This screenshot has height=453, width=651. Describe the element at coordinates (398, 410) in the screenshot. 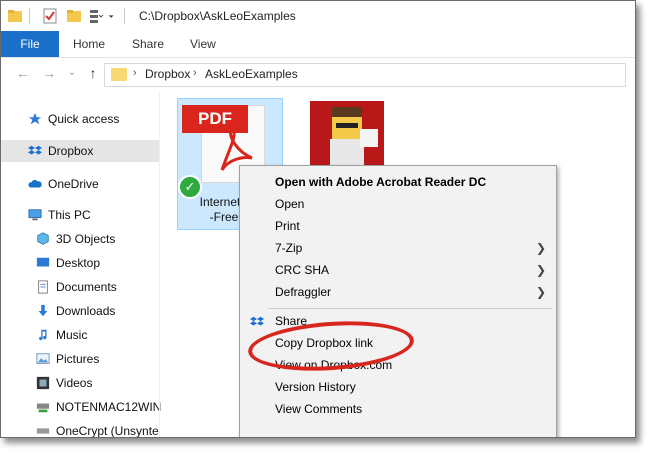

I see `menu-item-view-comments: View Comments` at that location.